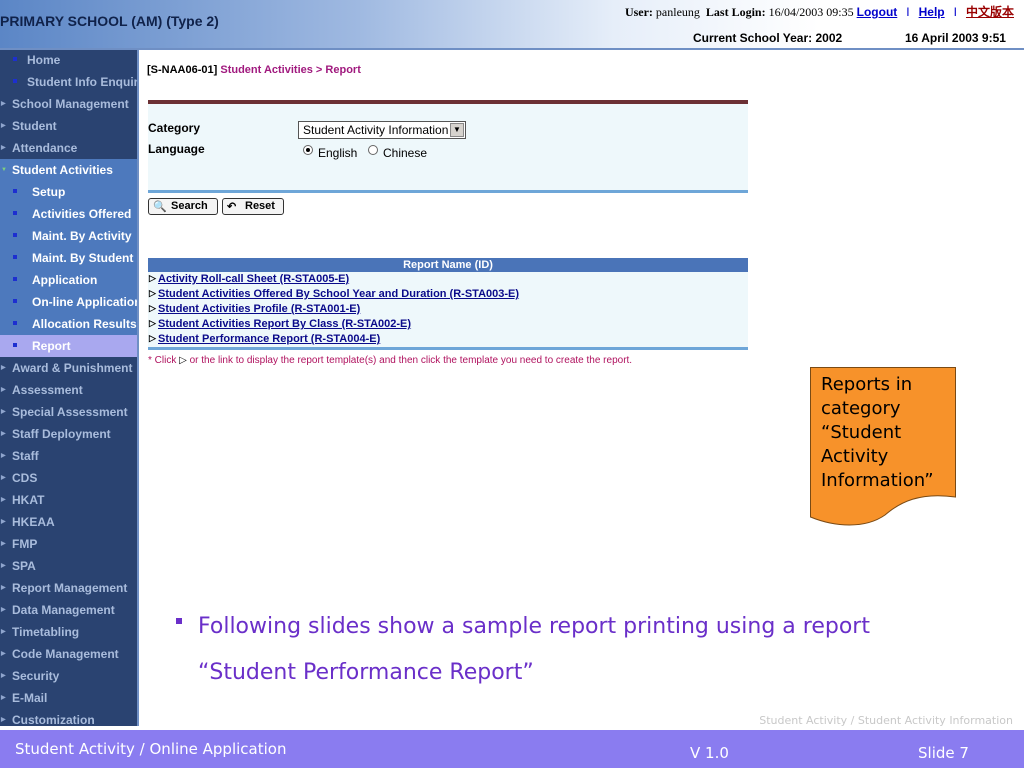 This screenshot has width=1024, height=768. What do you see at coordinates (877, 480) in the screenshot?
I see `callout-line: Information”` at bounding box center [877, 480].